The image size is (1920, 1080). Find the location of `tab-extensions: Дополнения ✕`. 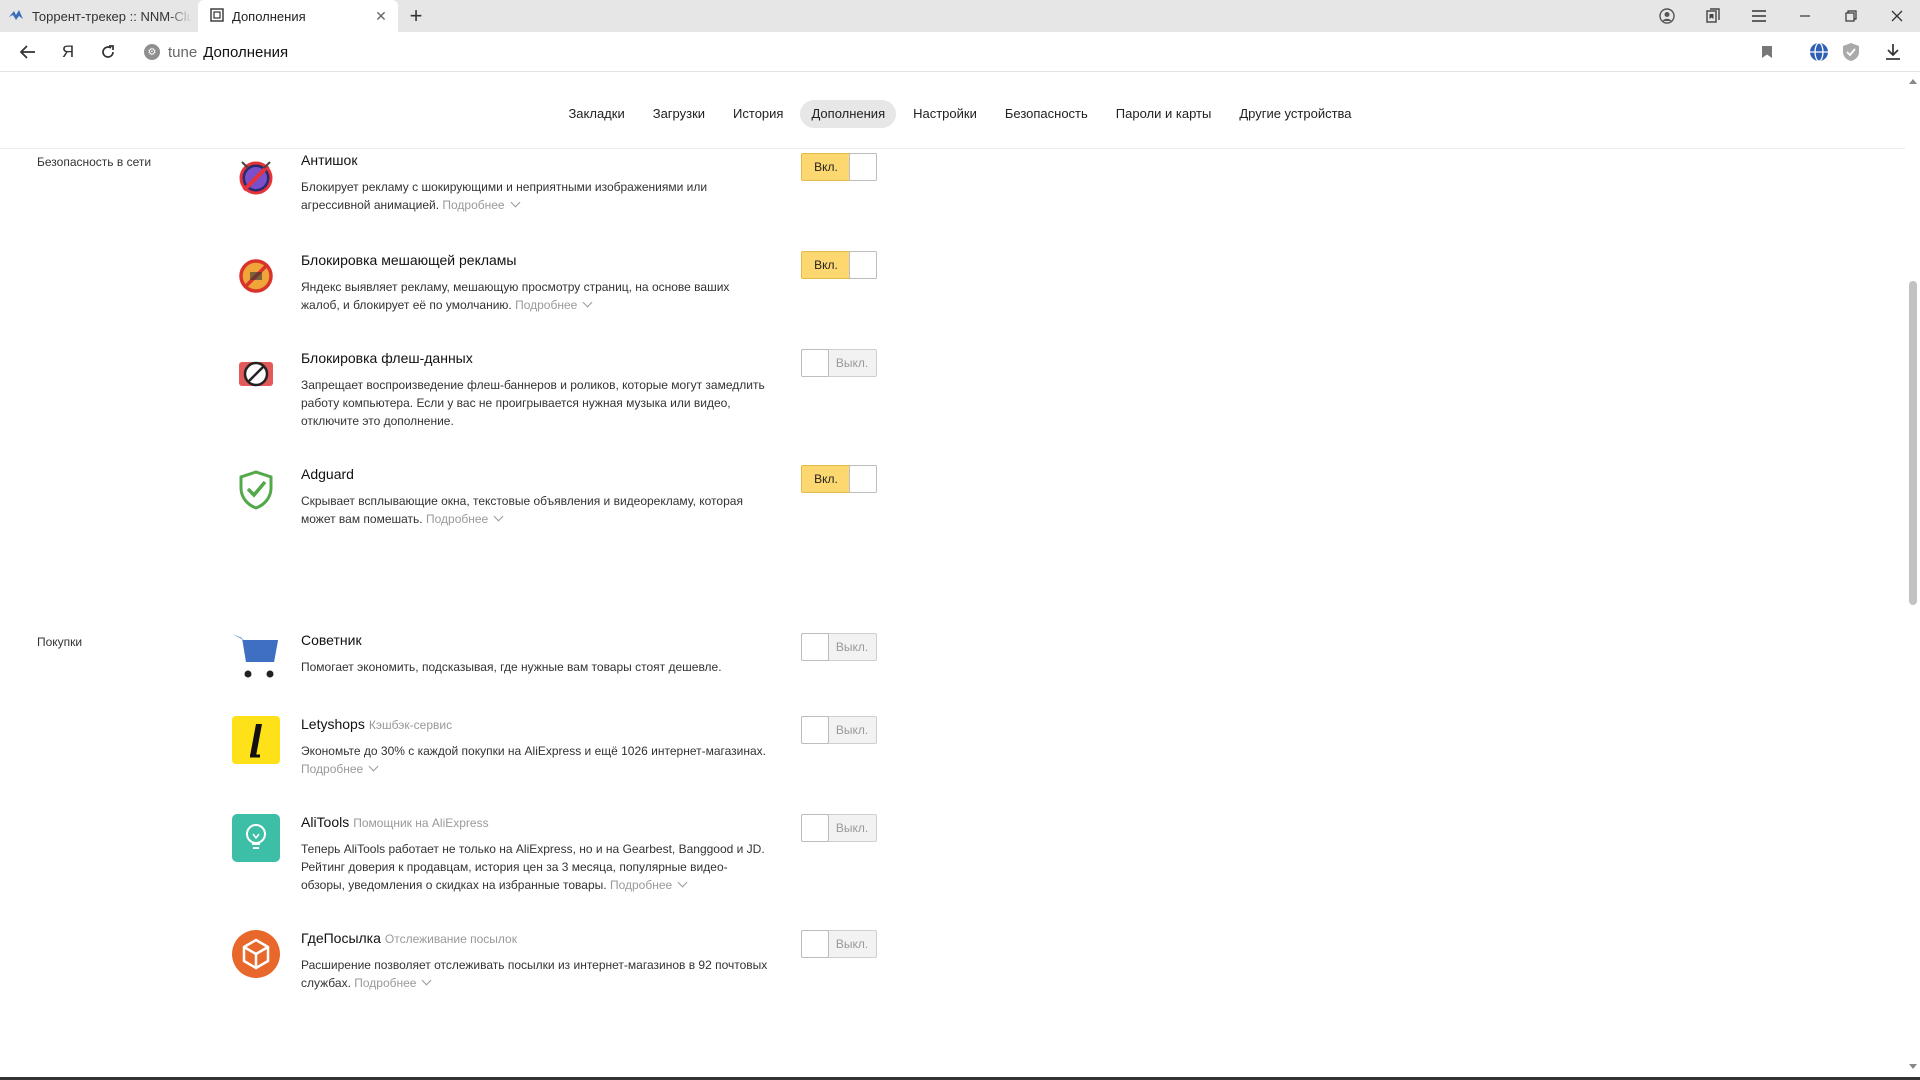

tab-extensions: Дополнения ✕ is located at coordinates (298, 16).